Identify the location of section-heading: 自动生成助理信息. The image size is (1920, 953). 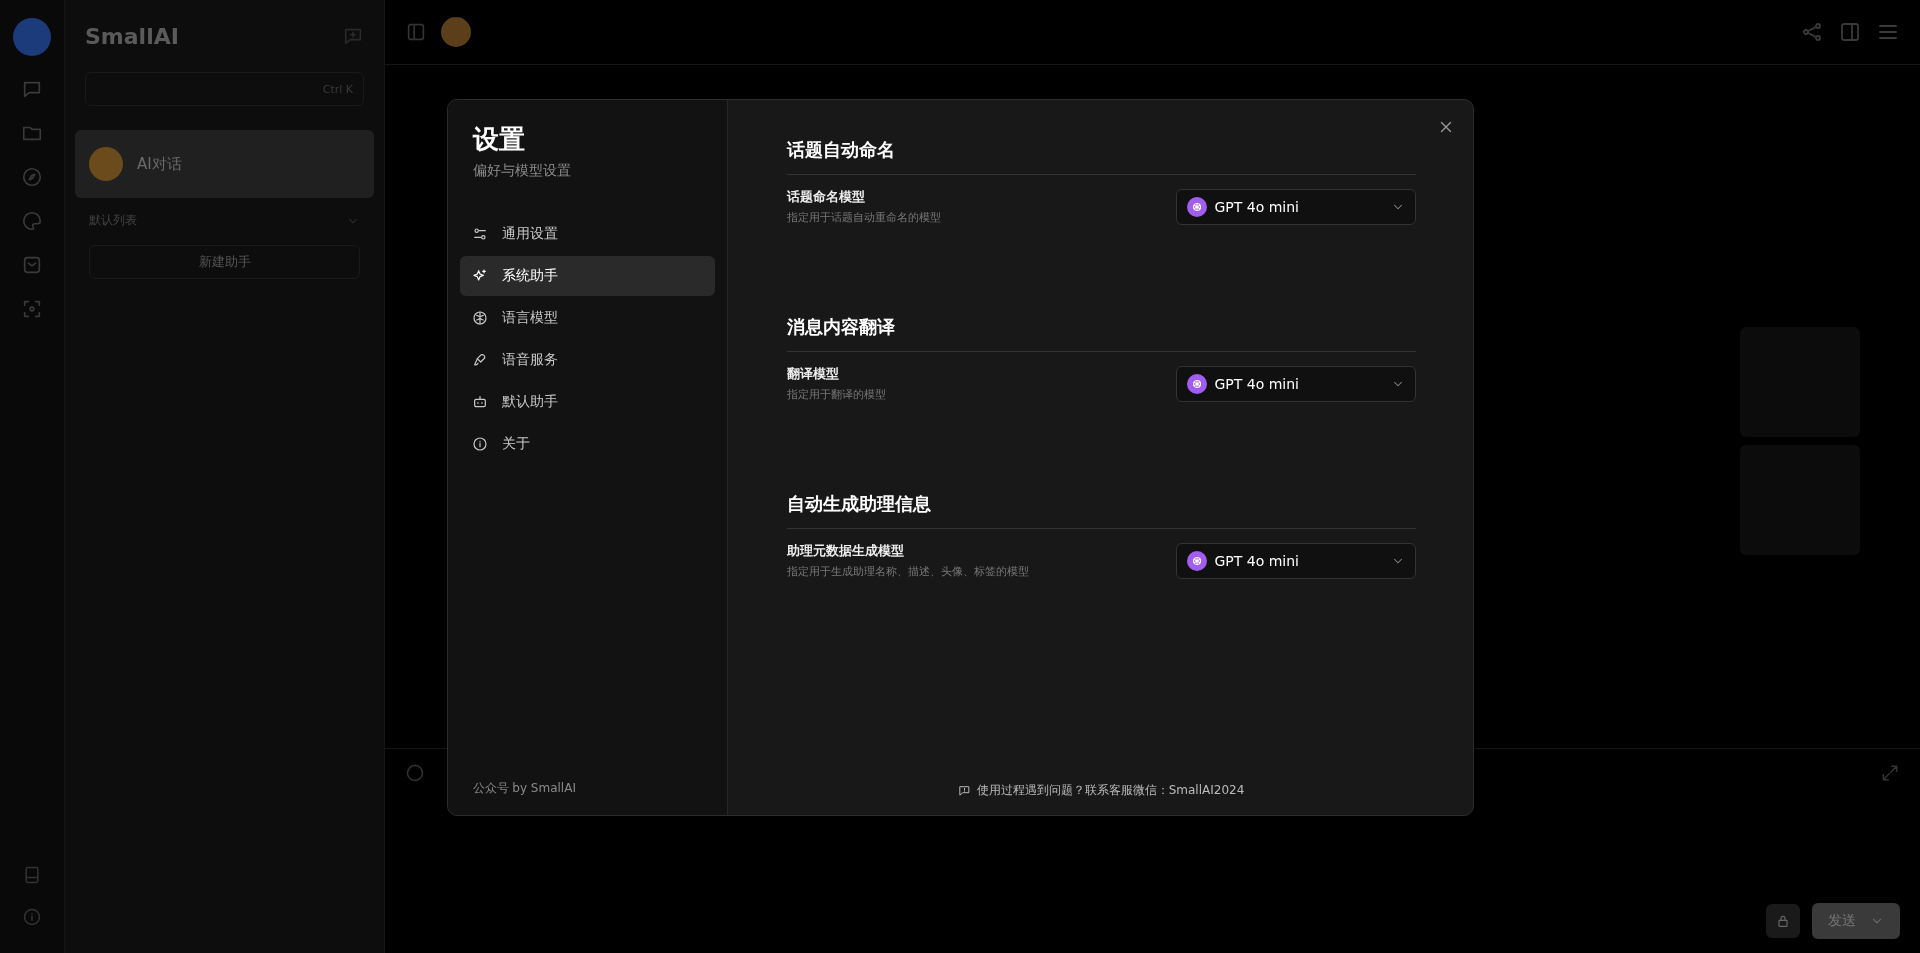
(1101, 509).